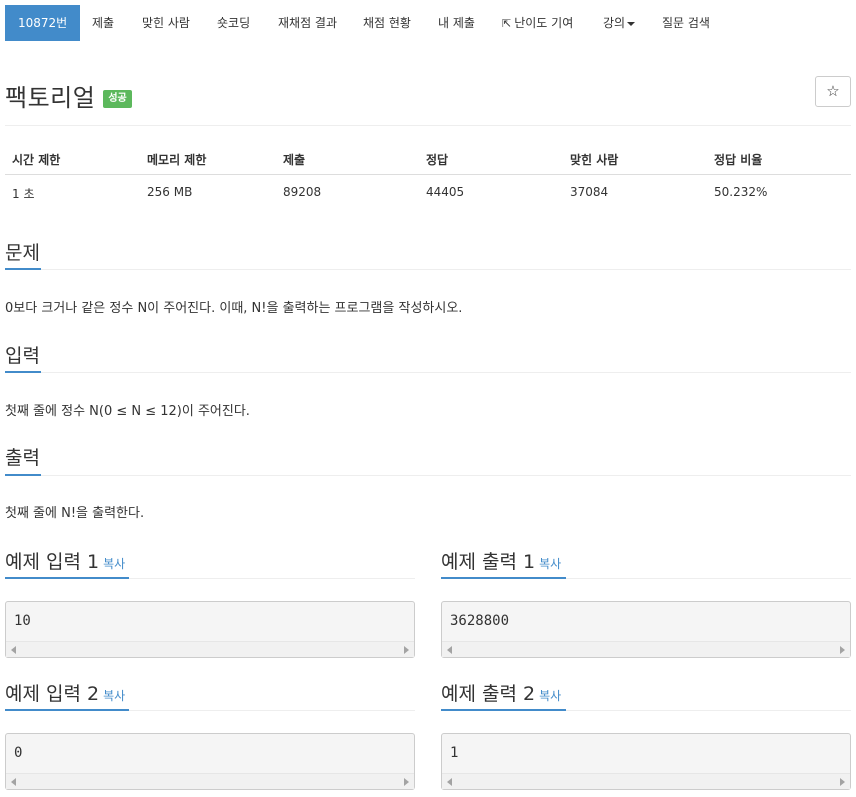  I want to click on sample-input-2-box: 0, so click(210, 761).